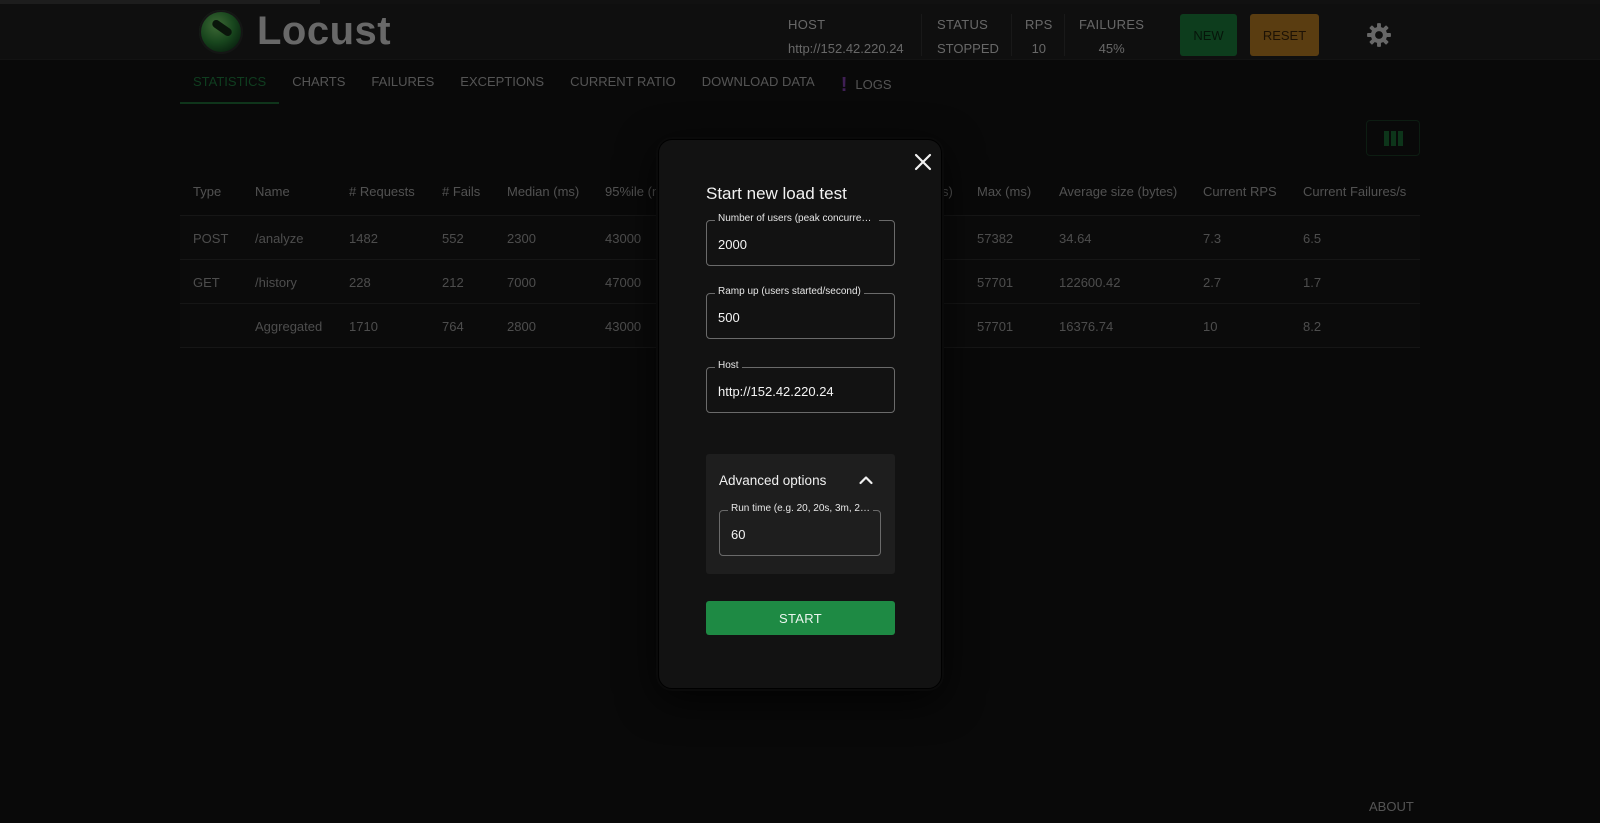  Describe the element at coordinates (866, 480) in the screenshot. I see `chevron-up-icon` at that location.